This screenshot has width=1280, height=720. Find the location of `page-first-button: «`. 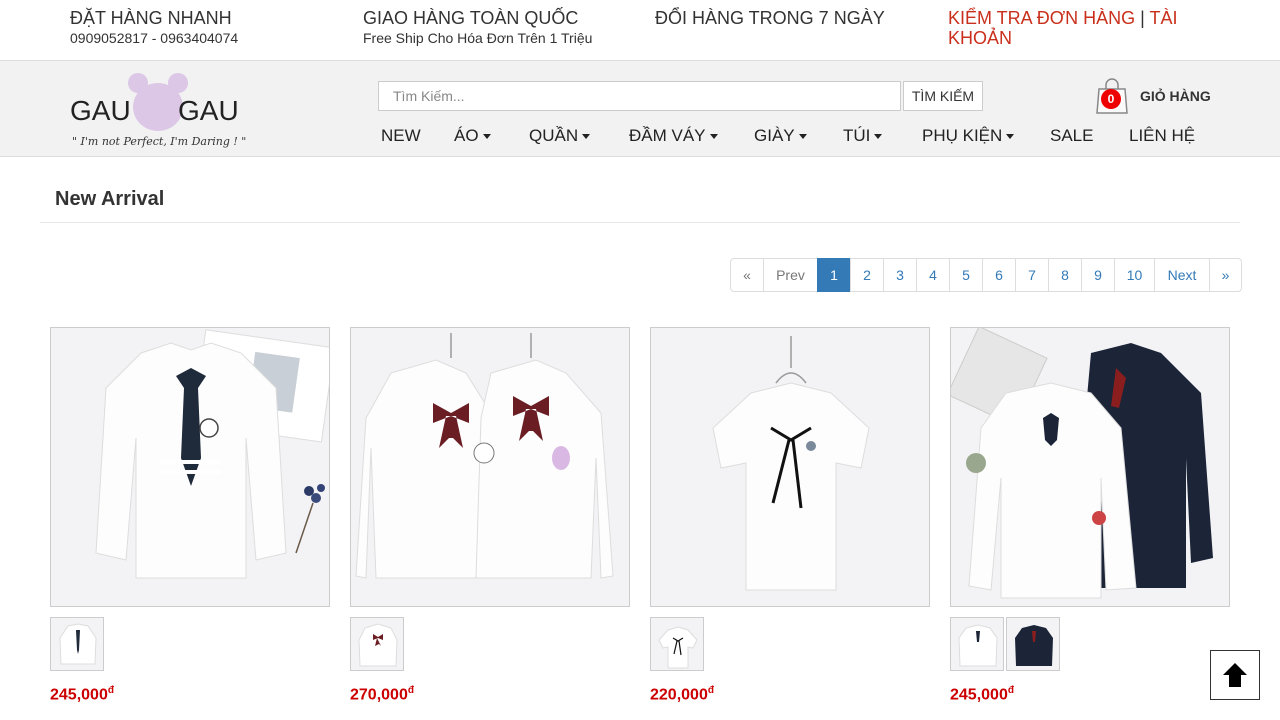

page-first-button: « is located at coordinates (747, 275).